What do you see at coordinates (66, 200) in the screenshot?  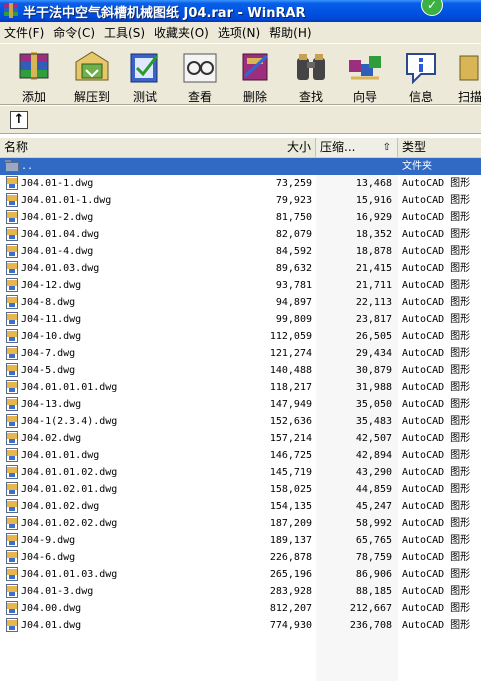 I see `file-name: J04.01.01-1.dwg` at bounding box center [66, 200].